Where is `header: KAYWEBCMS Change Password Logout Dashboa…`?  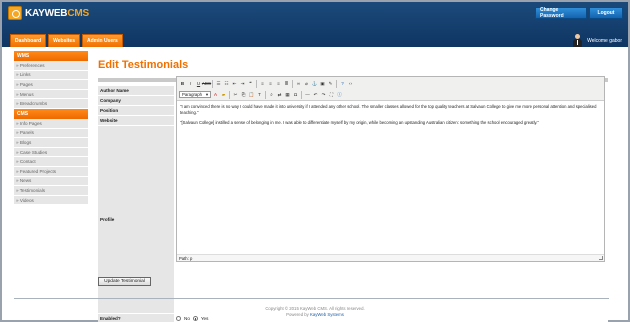 header: KAYWEBCMS Change Password Logout Dashboa… is located at coordinates (315, 24).